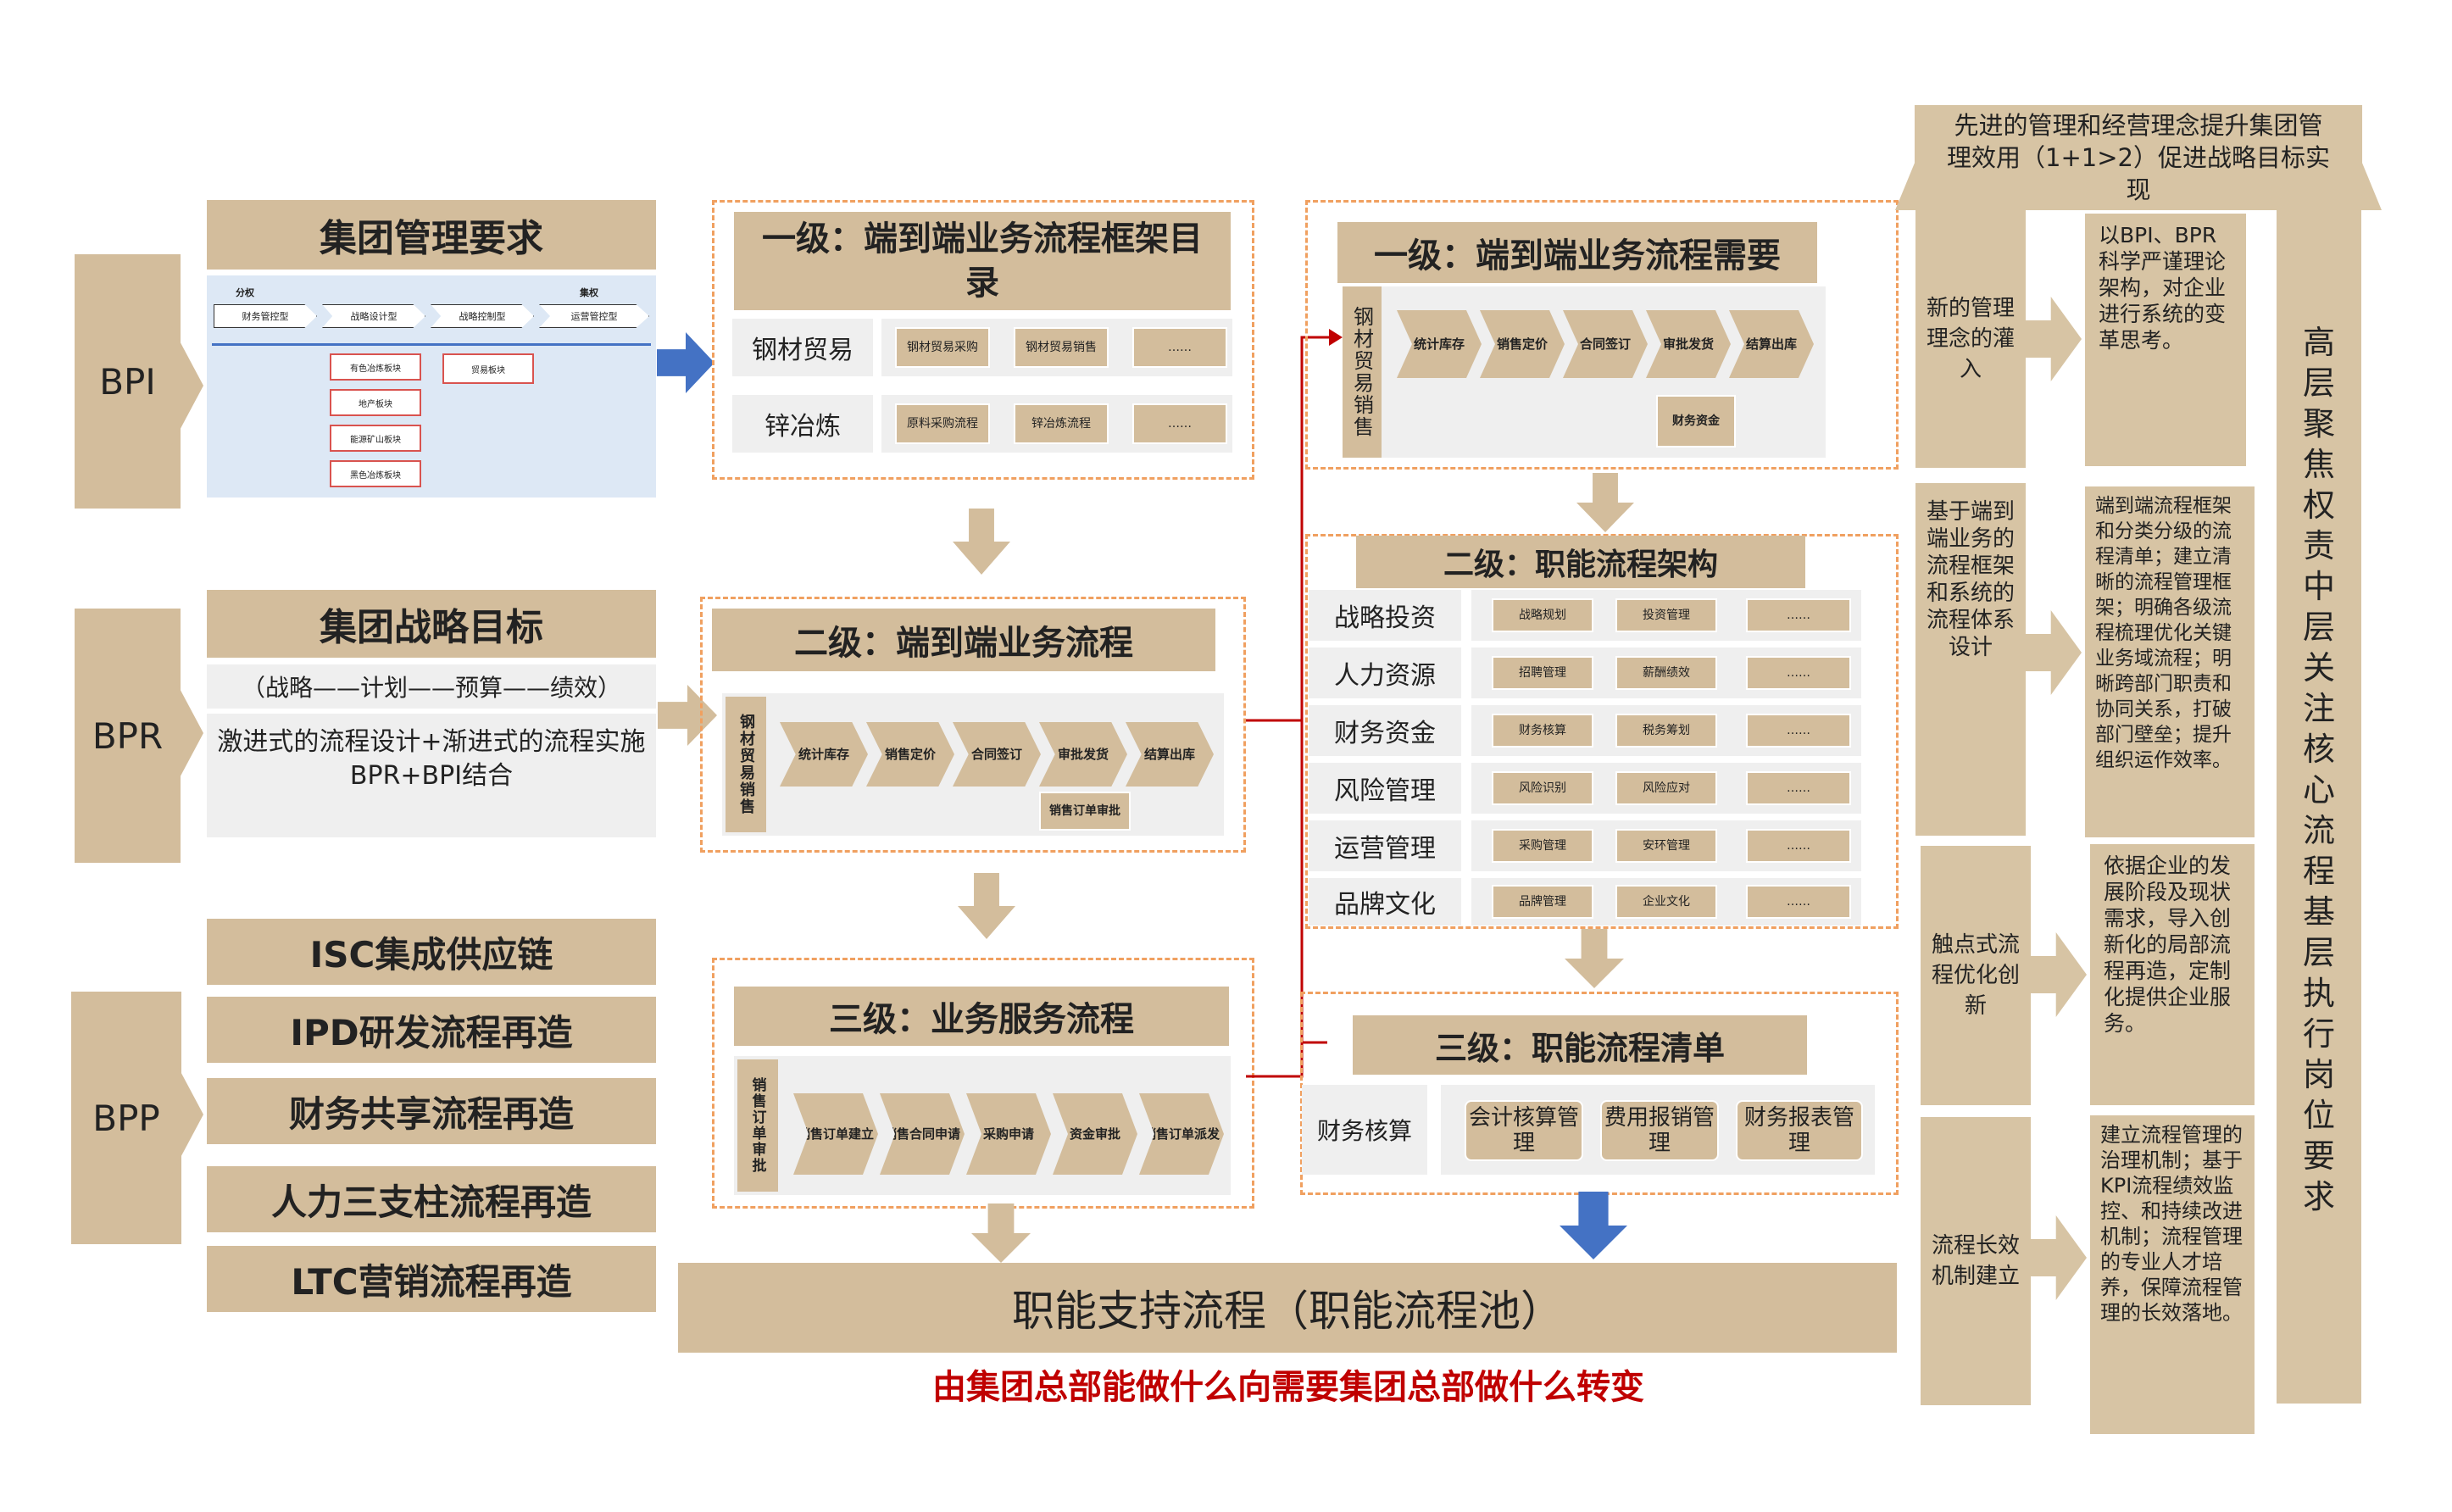 The width and height of the screenshot is (2452, 1512). What do you see at coordinates (1593, 1225) in the screenshot?
I see `blue-arrow-down` at bounding box center [1593, 1225].